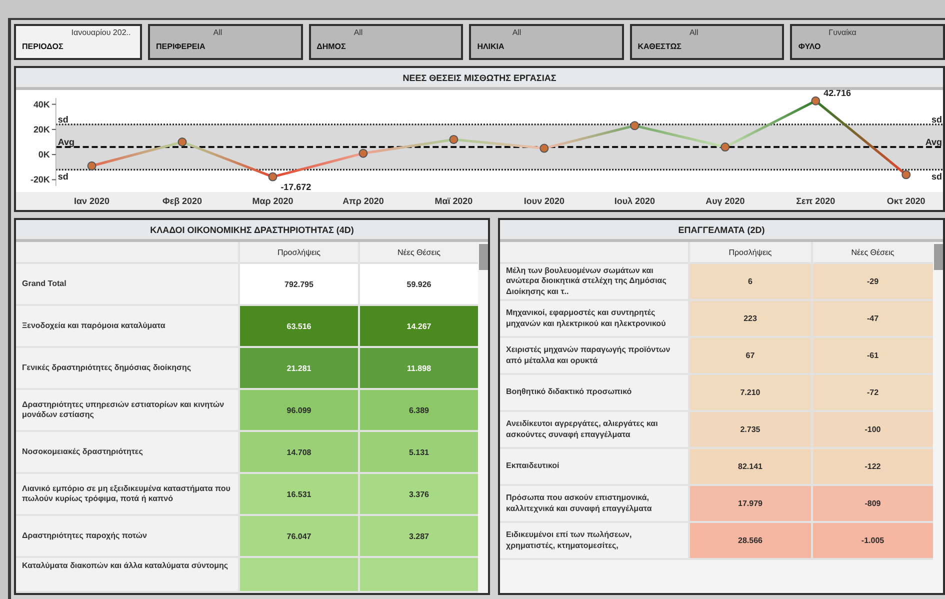 Image resolution: width=945 pixels, height=599 pixels. I want to click on axis-label: Μαϊ 2020, so click(453, 201).